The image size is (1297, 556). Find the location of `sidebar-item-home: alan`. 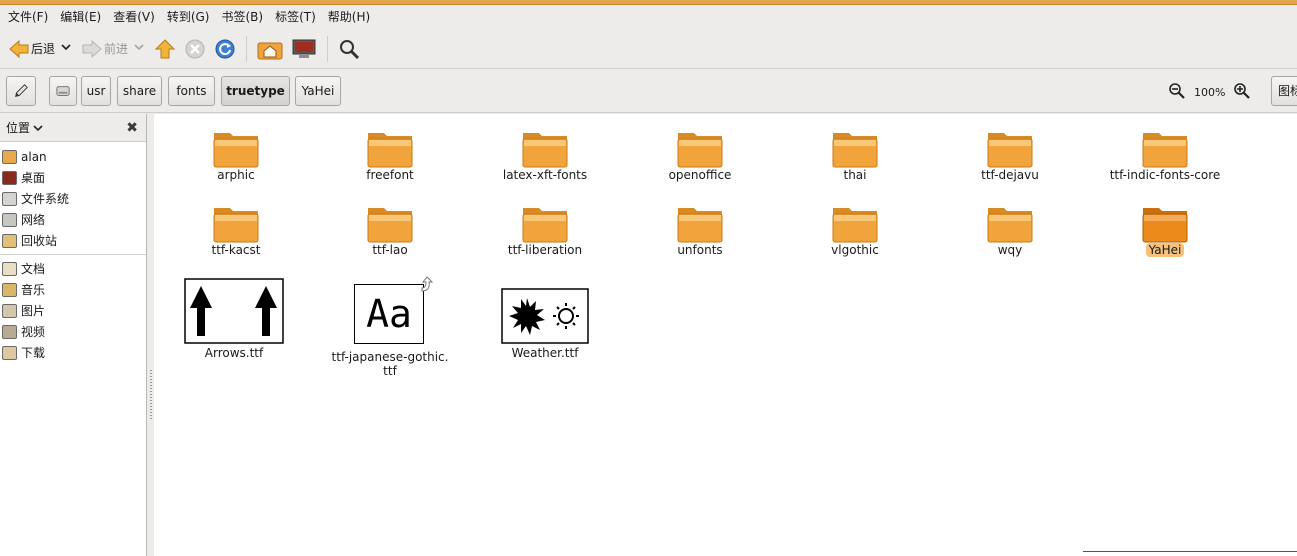

sidebar-item-home: alan is located at coordinates (73, 156).